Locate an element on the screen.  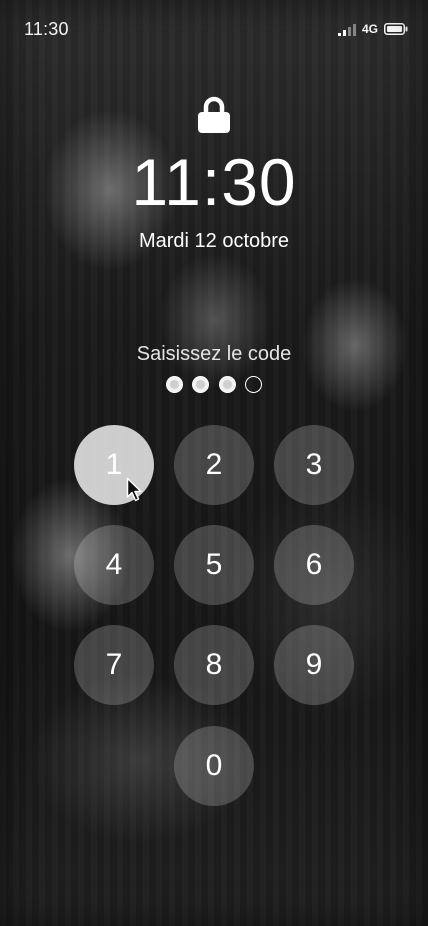
key-1-button: 1 is located at coordinates (114, 465).